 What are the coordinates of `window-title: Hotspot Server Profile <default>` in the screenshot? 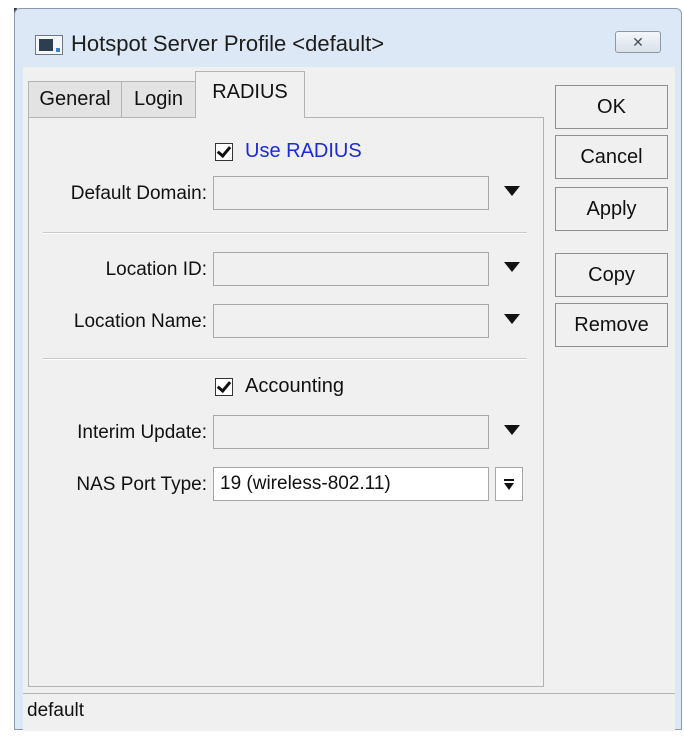 It's located at (228, 43).